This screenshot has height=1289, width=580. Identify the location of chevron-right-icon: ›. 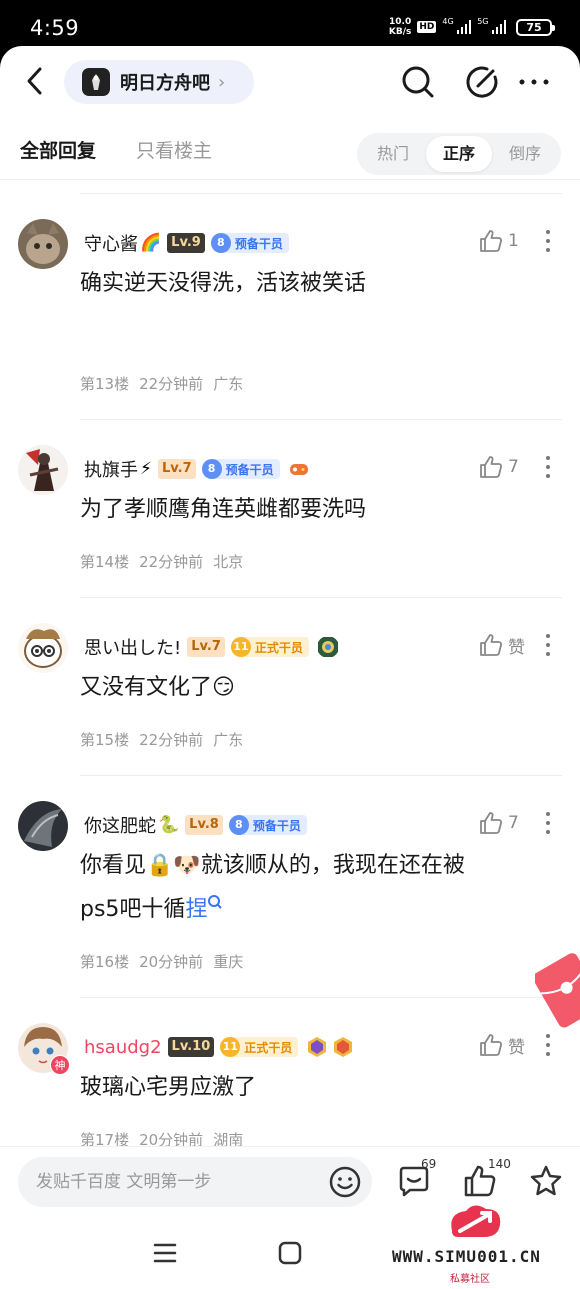
(222, 82).